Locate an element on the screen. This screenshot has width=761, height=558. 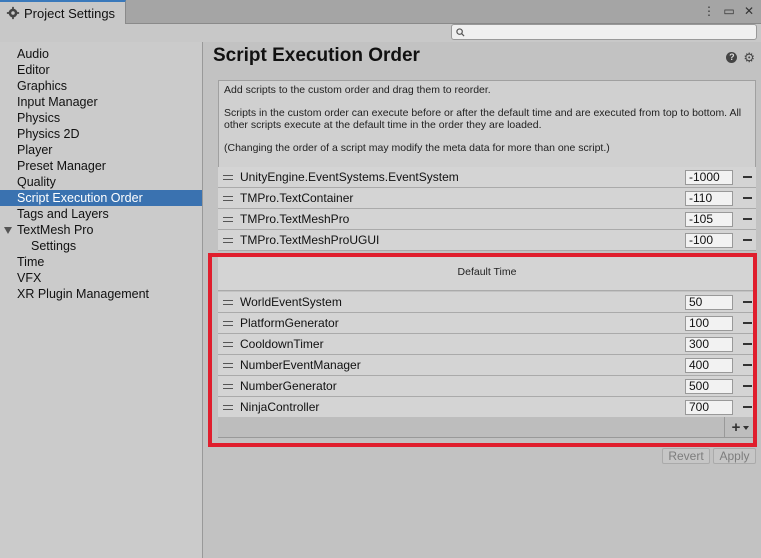
script-row: TMPro.TextMeshPro -105 is located at coordinates (487, 219).